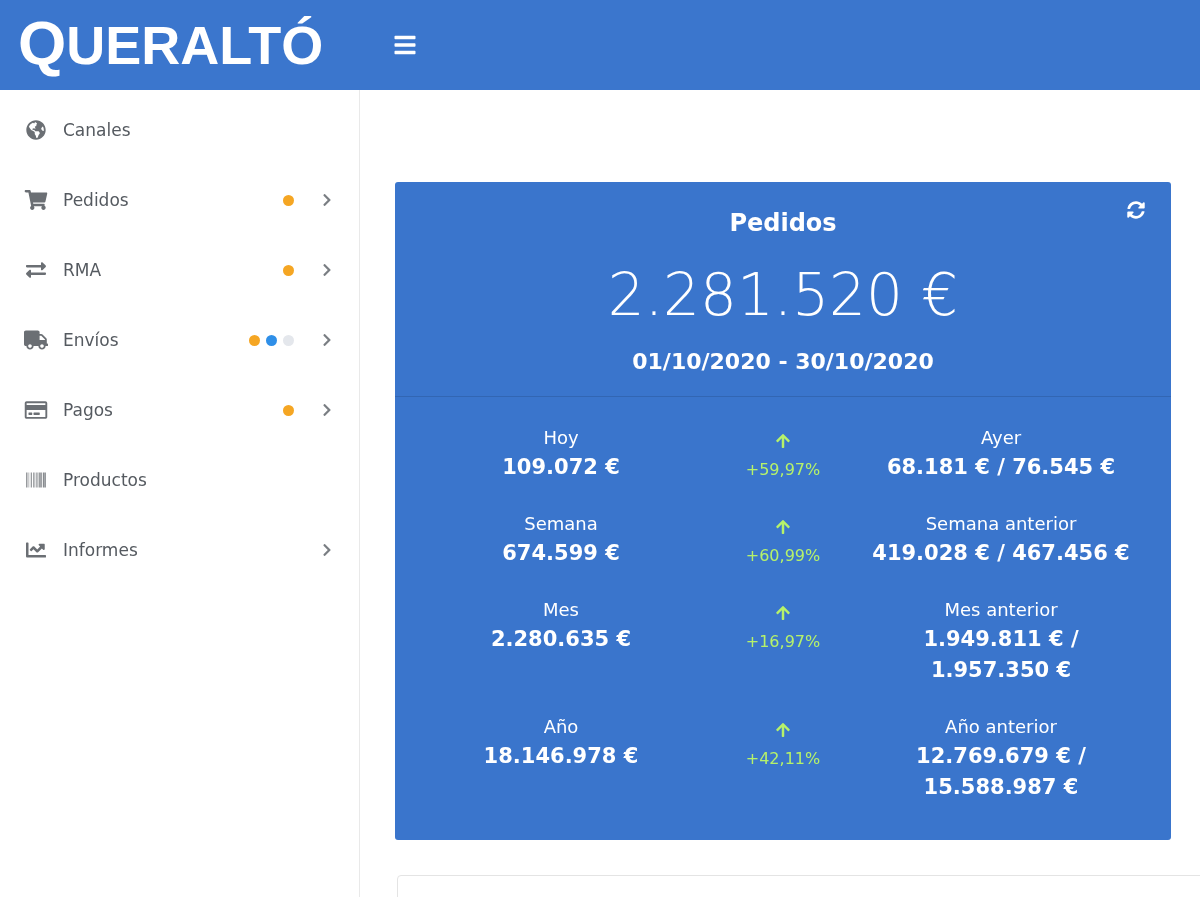 This screenshot has height=897, width=1200. What do you see at coordinates (561, 756) in the screenshot?
I see `stat-value: 18.146.978 €` at bounding box center [561, 756].